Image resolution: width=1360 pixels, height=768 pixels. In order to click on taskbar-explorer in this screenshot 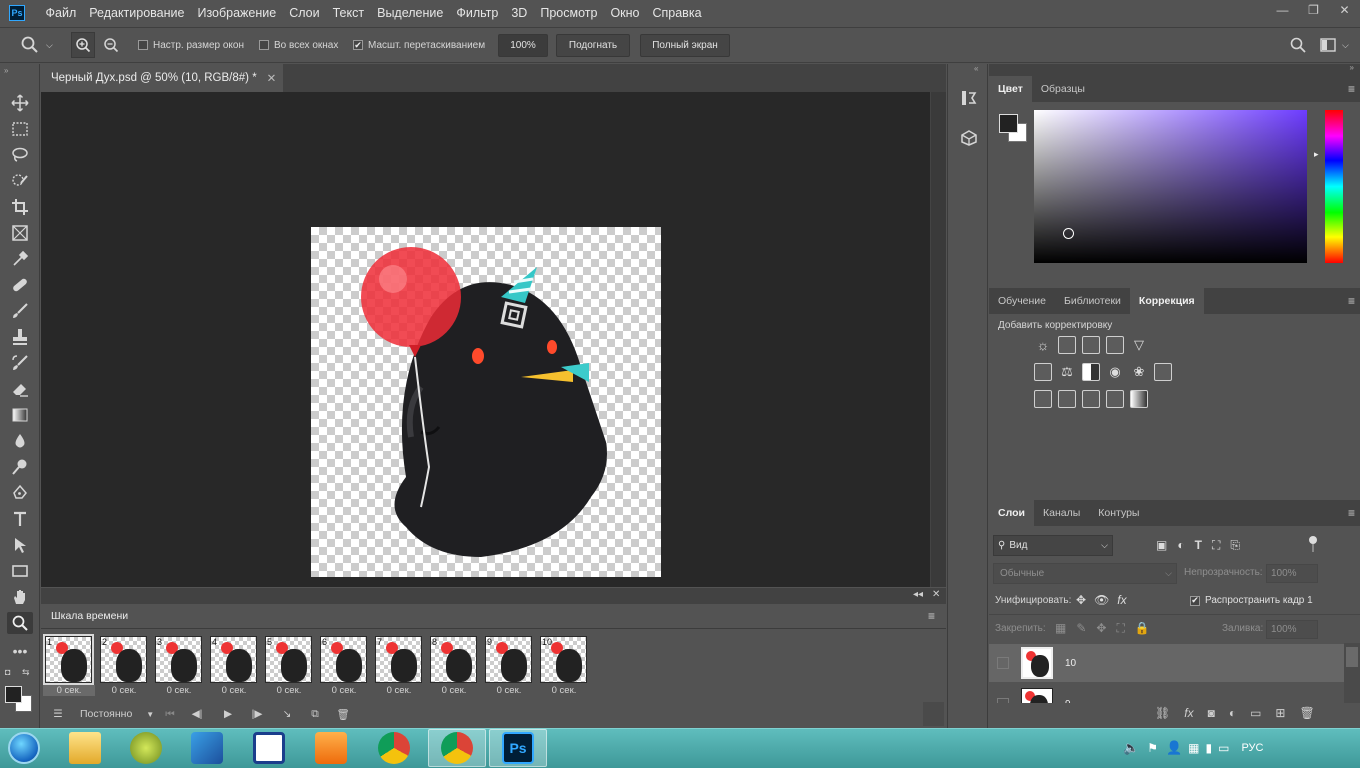, I will do `click(85, 748)`.